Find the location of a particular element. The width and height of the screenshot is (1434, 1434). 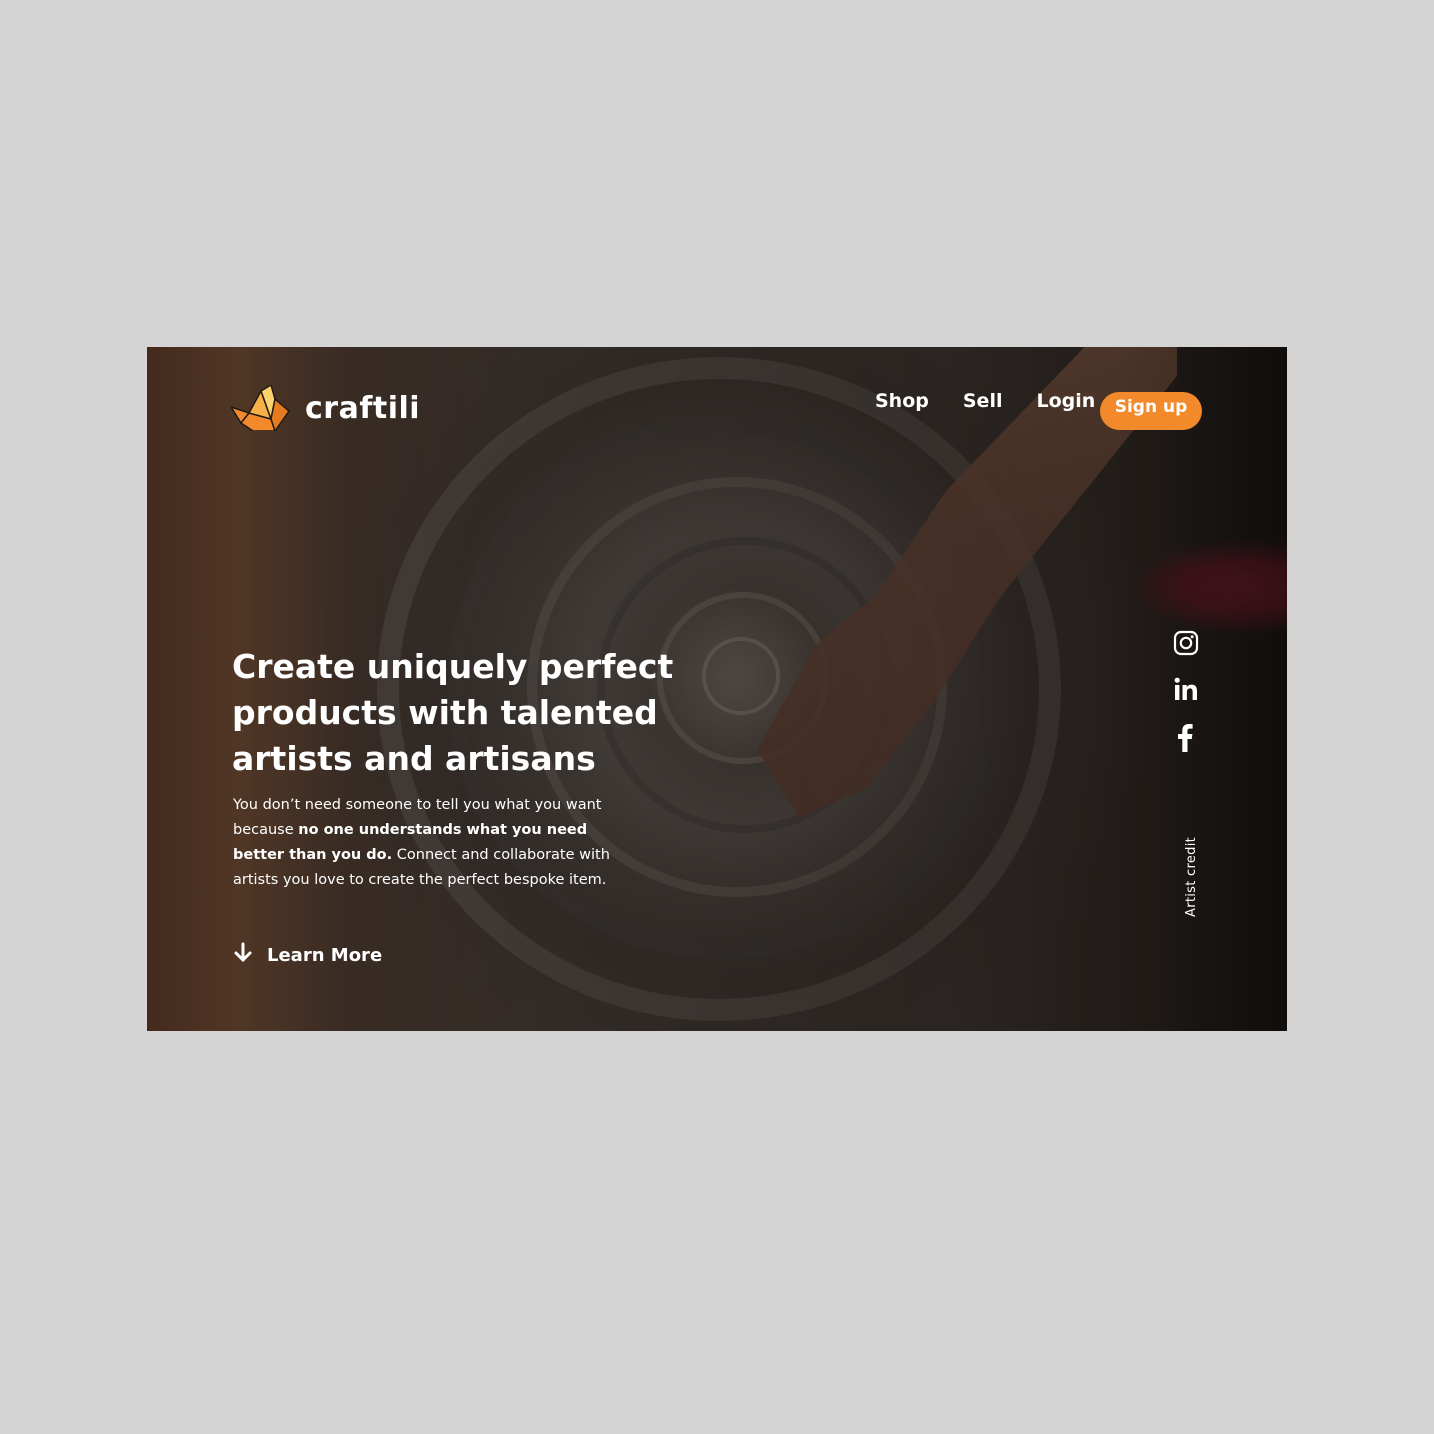

facebook-icon is located at coordinates (1186, 739).